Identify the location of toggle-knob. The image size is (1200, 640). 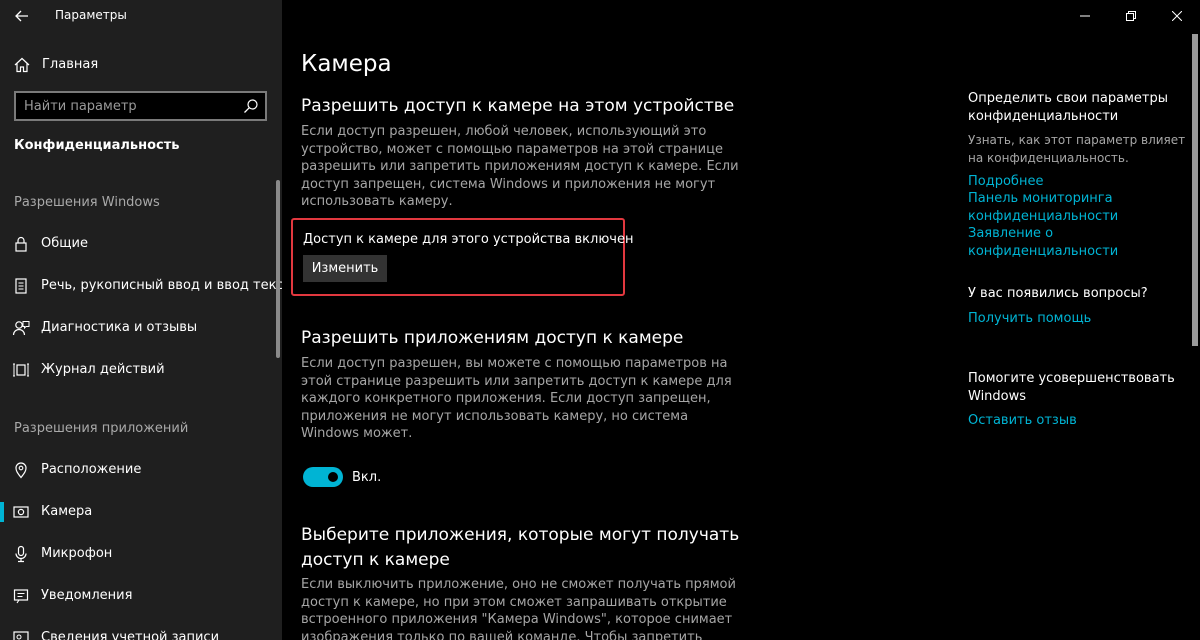
(333, 477).